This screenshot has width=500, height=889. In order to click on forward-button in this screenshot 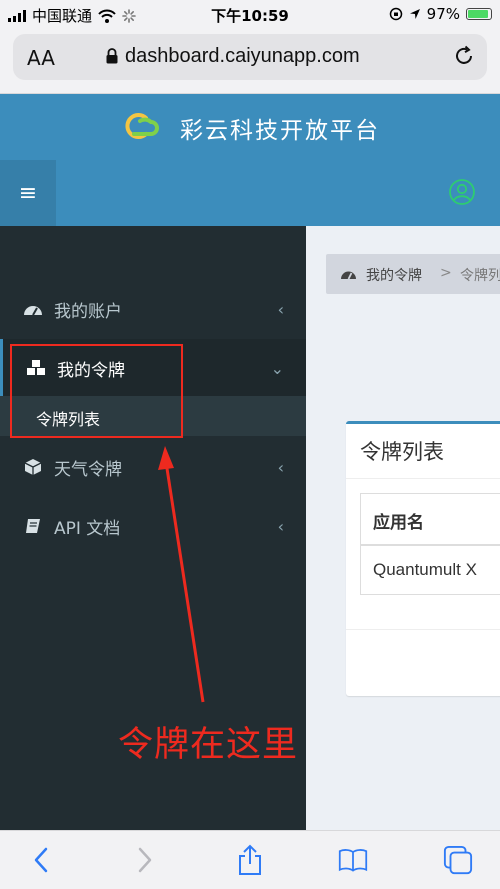, I will do `click(145, 860)`.